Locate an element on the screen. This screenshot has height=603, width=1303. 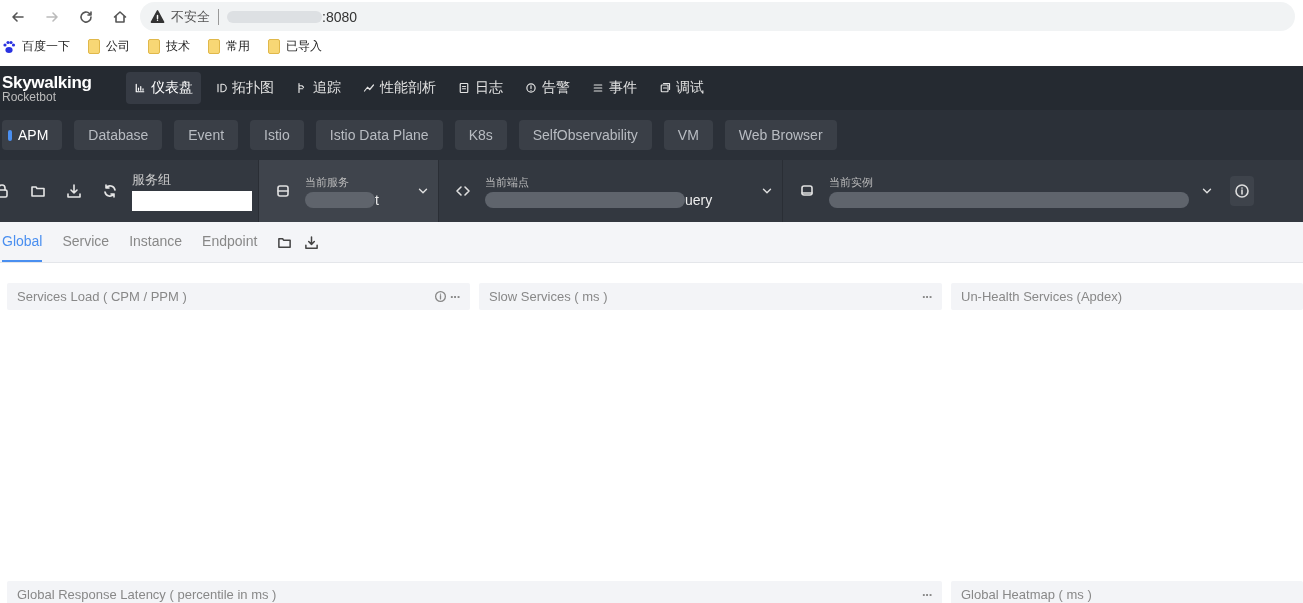
nav-item: 事件 is located at coordinates (614, 88).